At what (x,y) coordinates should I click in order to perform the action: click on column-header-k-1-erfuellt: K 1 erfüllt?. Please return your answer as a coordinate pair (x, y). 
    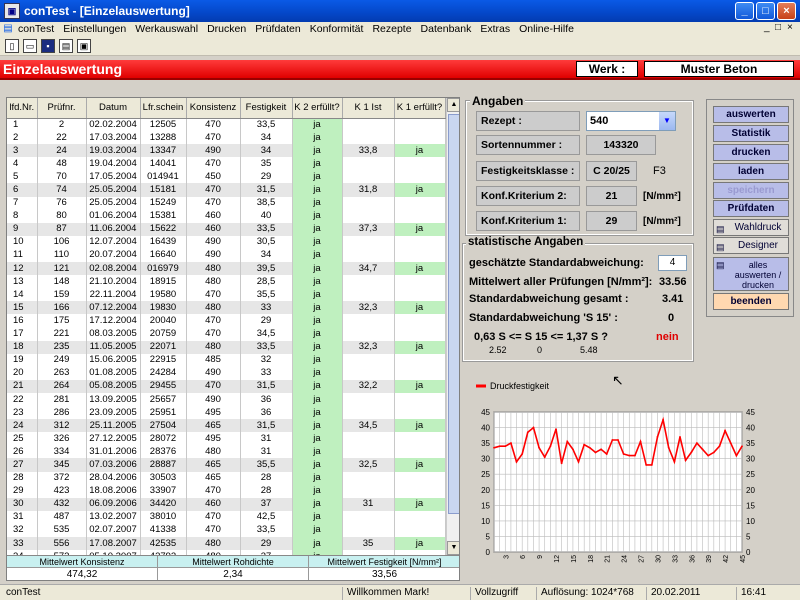
    Looking at the image, I should click on (420, 108).